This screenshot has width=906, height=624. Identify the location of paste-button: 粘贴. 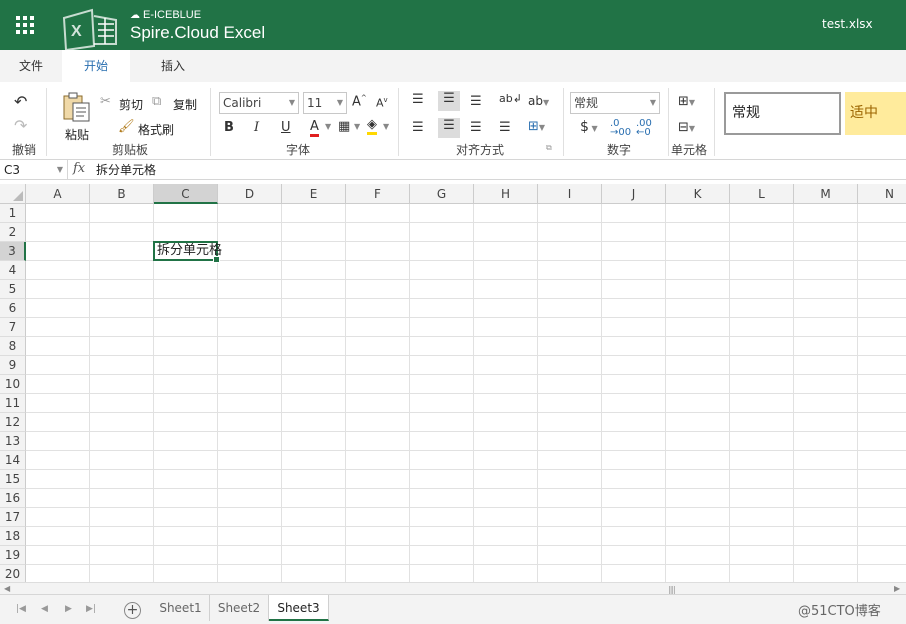
(77, 134).